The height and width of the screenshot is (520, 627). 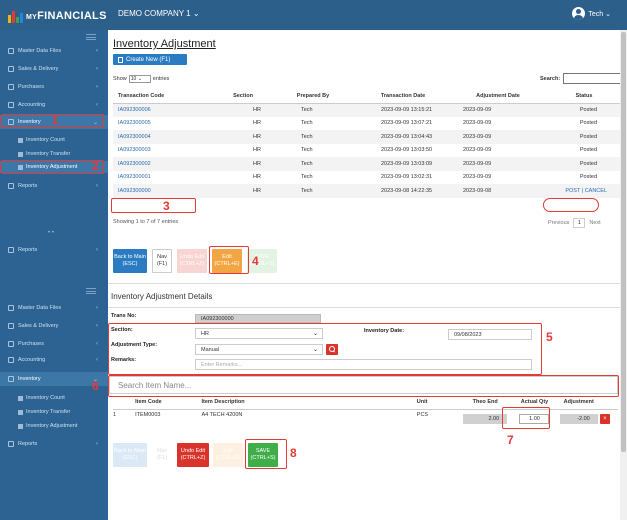 I want to click on back-to-main-button: Back to Main (ESC), so click(x=130, y=261).